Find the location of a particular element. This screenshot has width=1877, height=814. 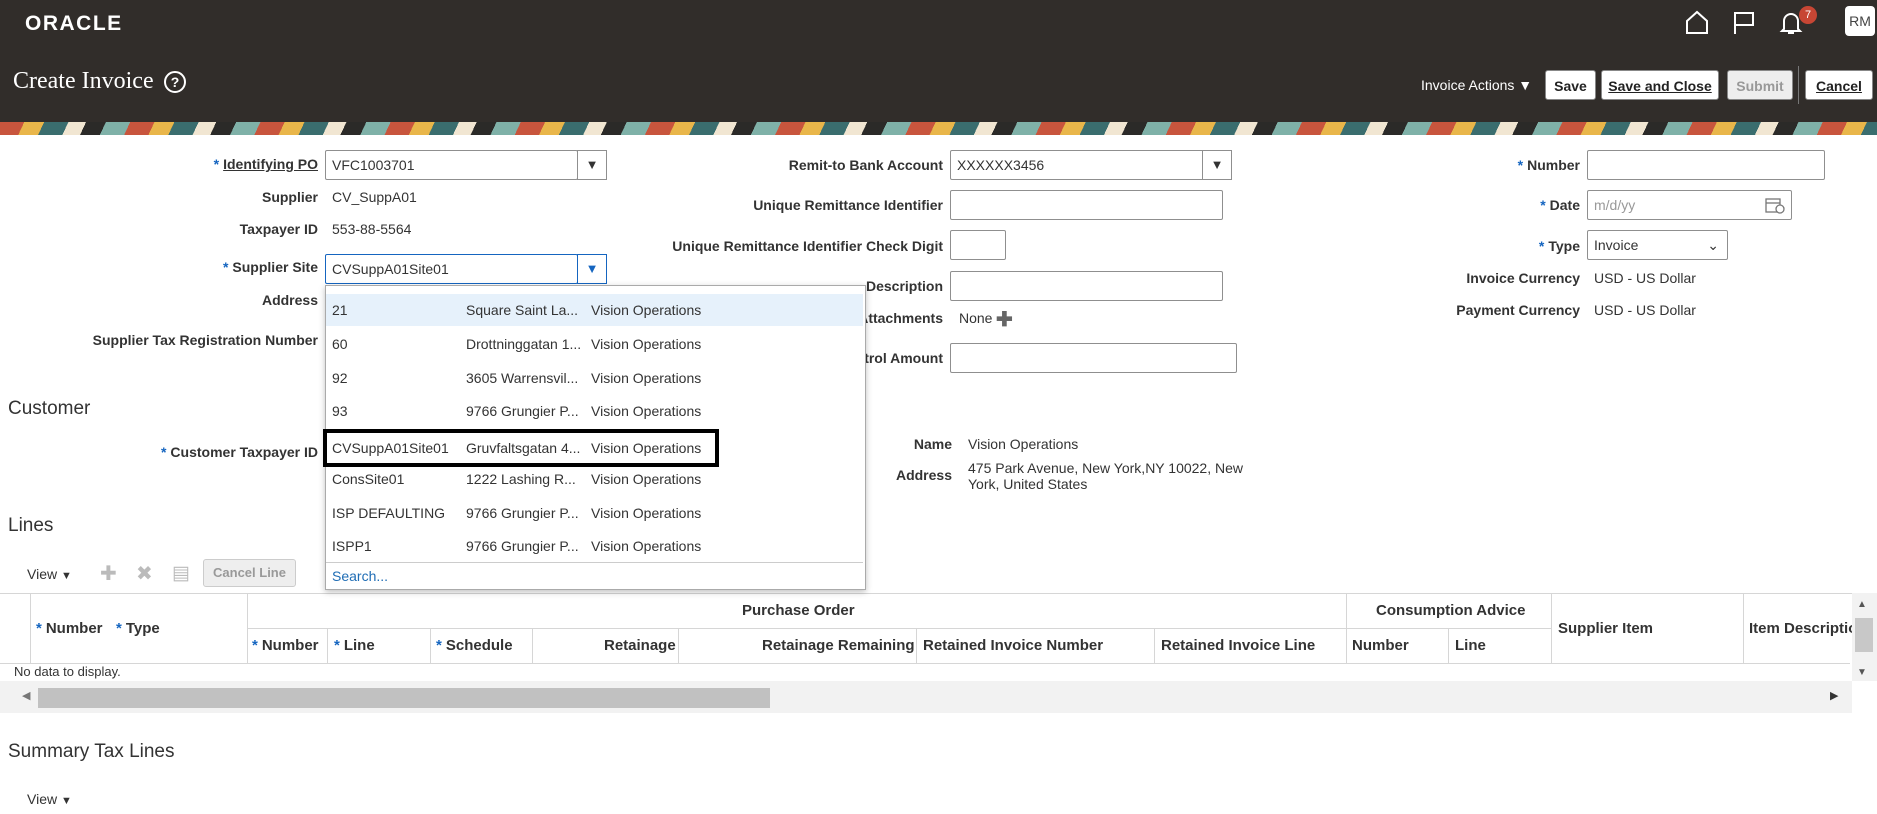

site-name: 92 is located at coordinates (340, 378).